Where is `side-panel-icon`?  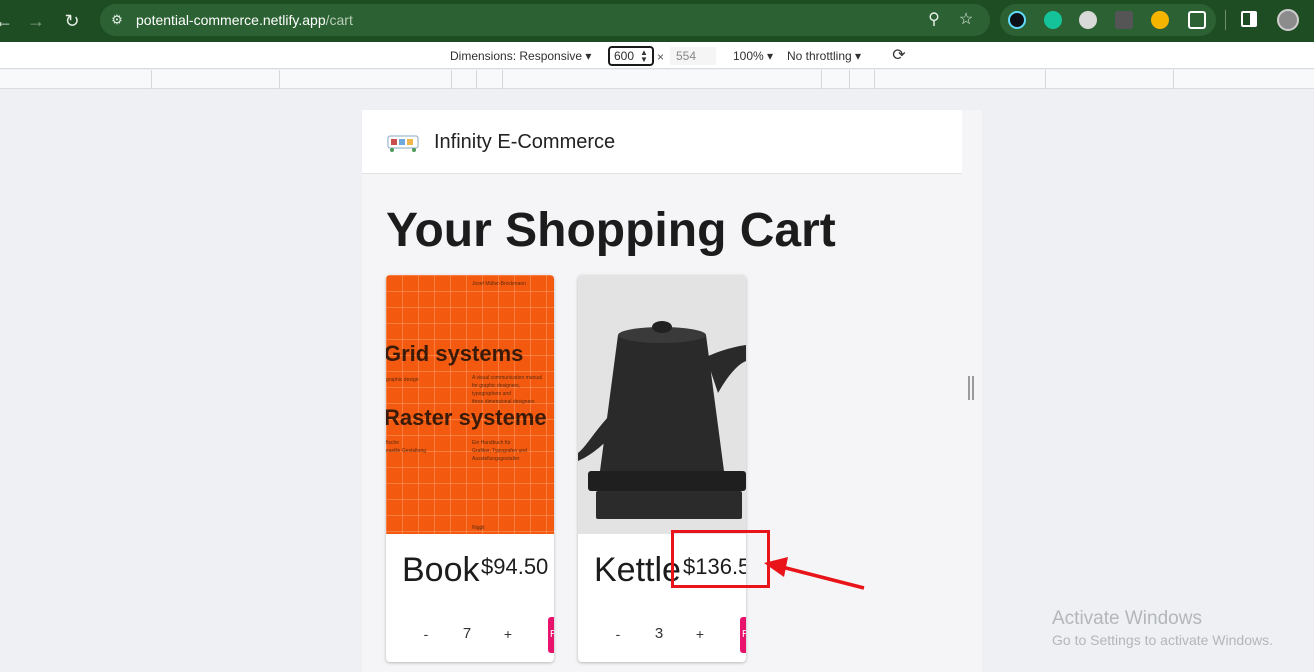
side-panel-icon is located at coordinates (1249, 19).